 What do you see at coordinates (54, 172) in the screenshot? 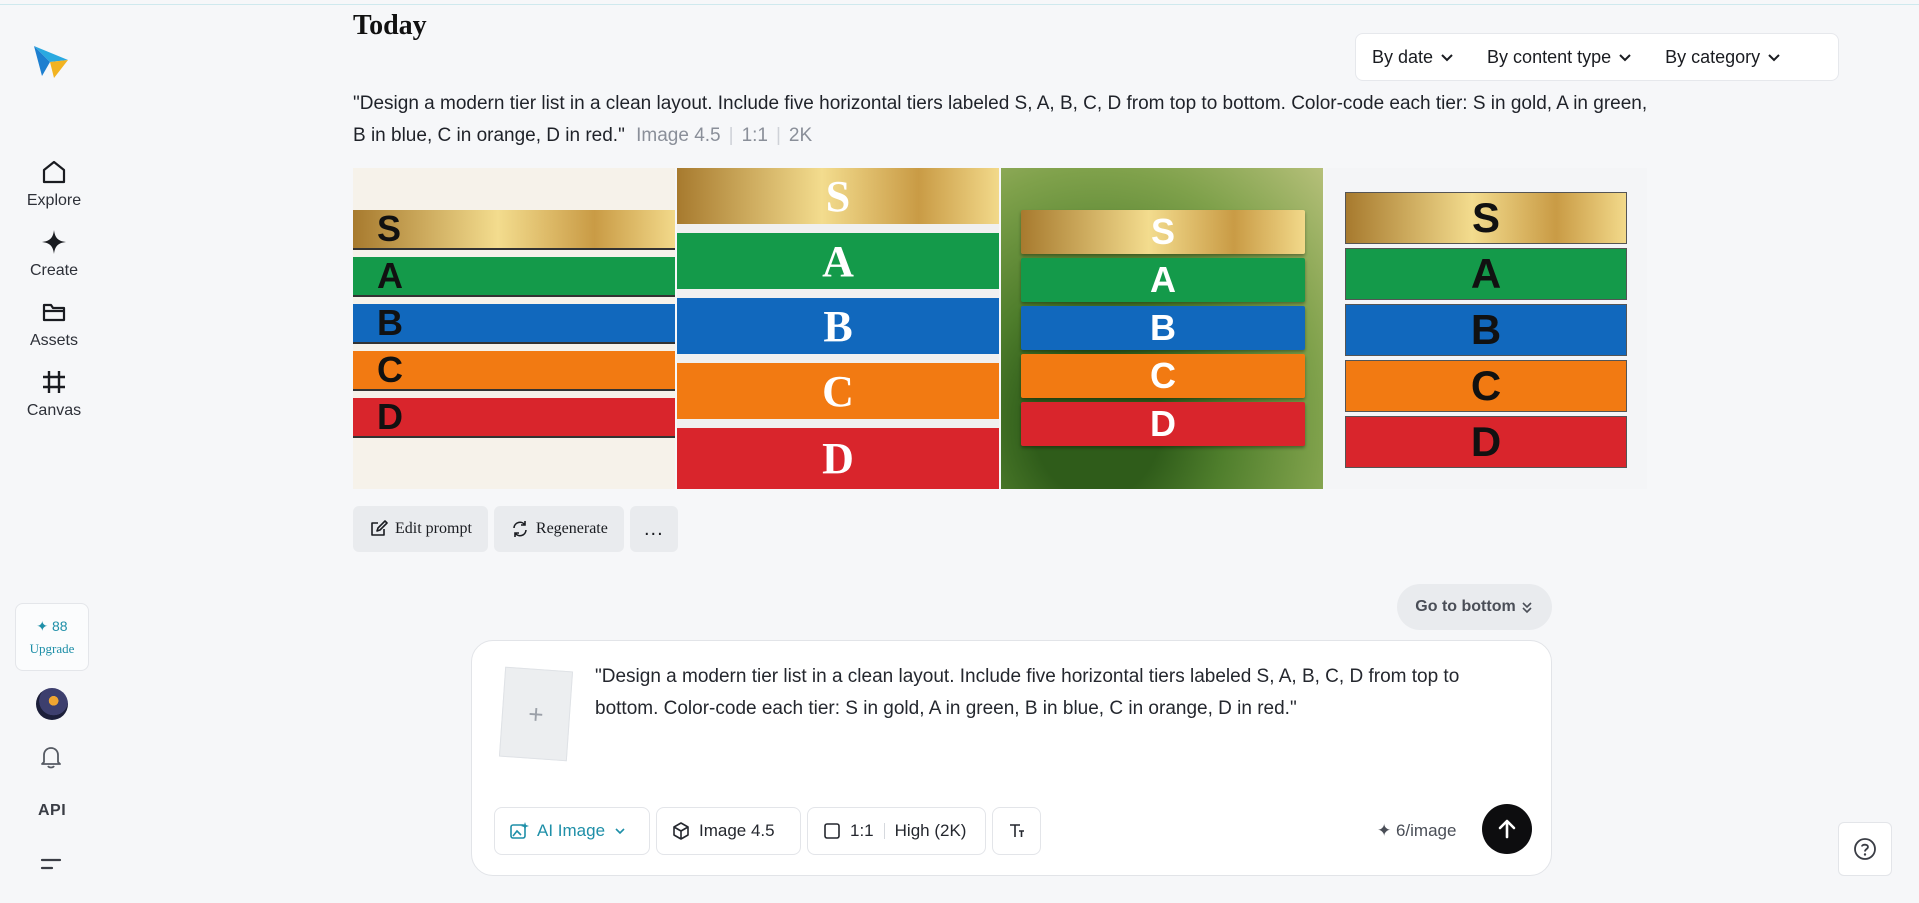
I see `home-icon` at bounding box center [54, 172].